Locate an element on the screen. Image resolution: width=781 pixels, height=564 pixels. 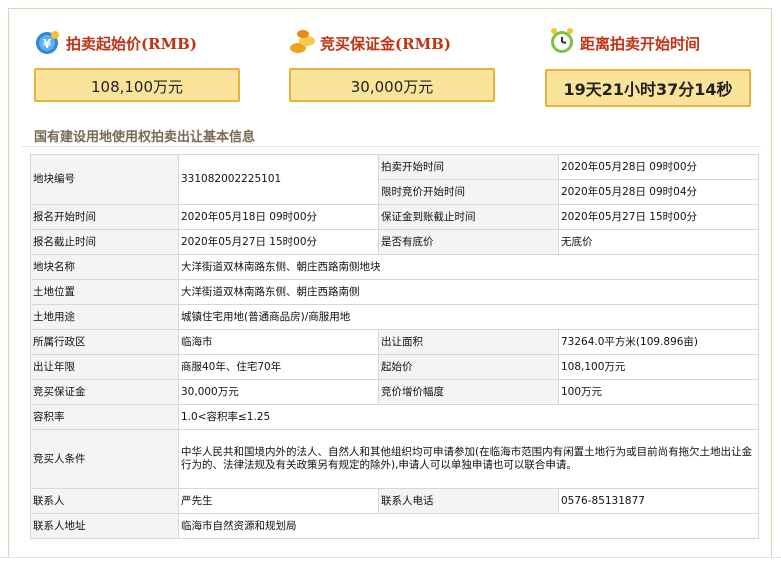
timed-bid-start-label: 限时竞价开始时间 is located at coordinates (468, 192).